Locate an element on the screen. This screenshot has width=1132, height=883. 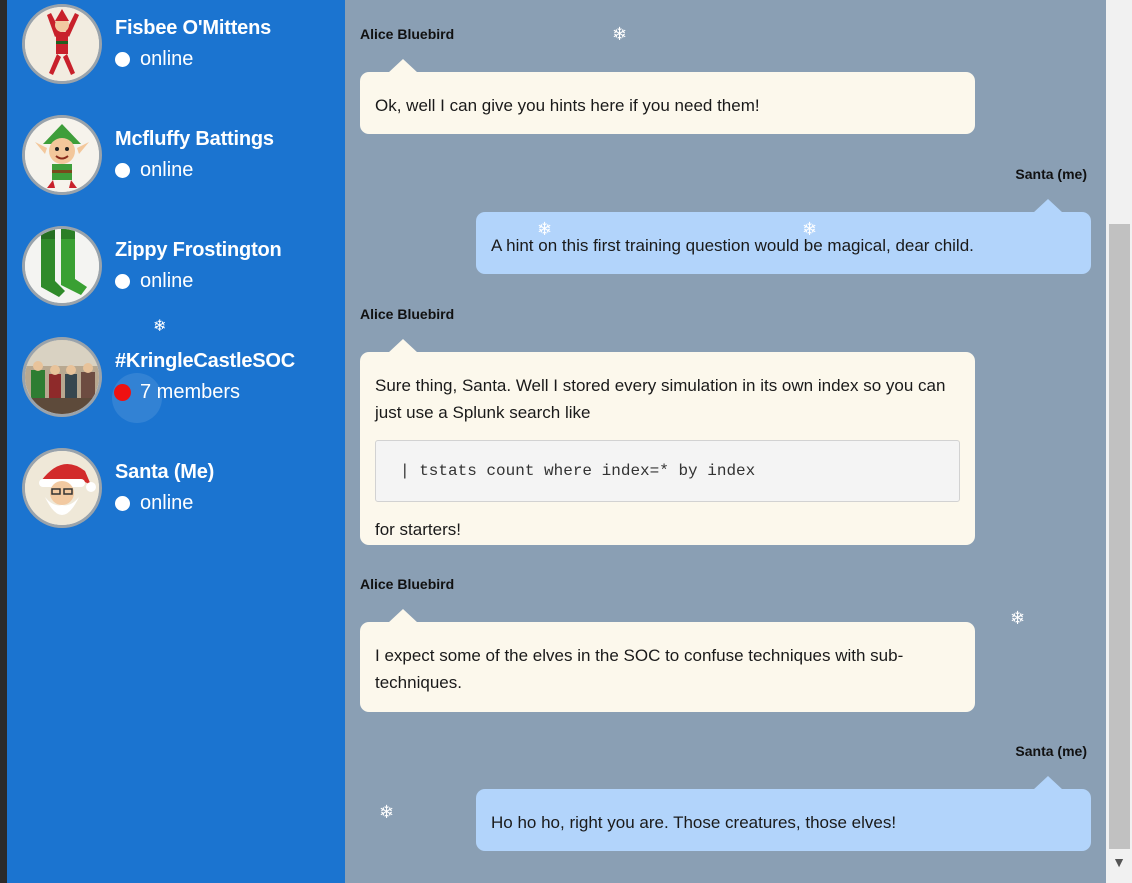
contact-name: Zippy Frostington is located at coordinates (198, 250).